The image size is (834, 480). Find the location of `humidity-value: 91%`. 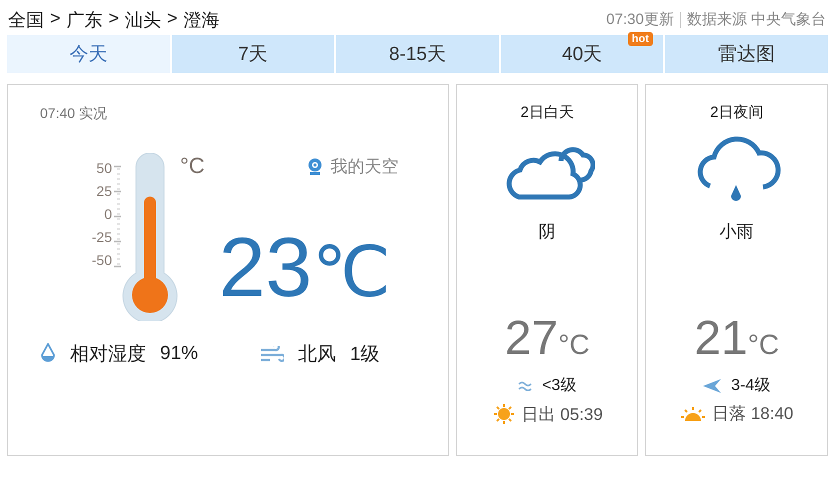

humidity-value: 91% is located at coordinates (179, 354).